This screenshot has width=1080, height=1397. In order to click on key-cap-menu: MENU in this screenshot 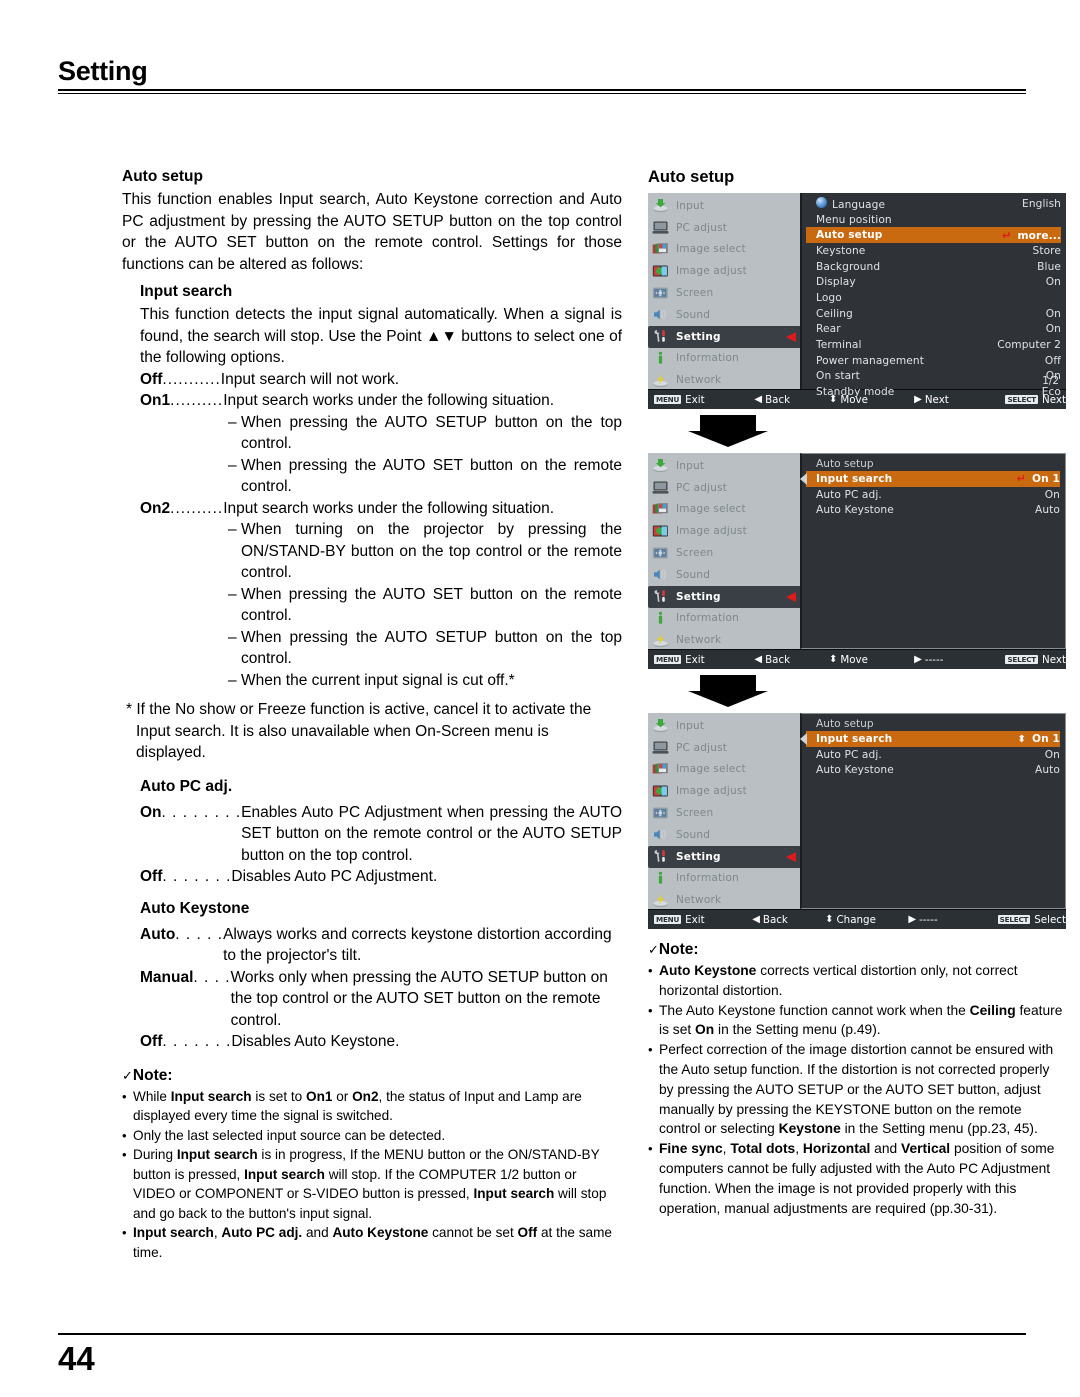, I will do `click(668, 919)`.